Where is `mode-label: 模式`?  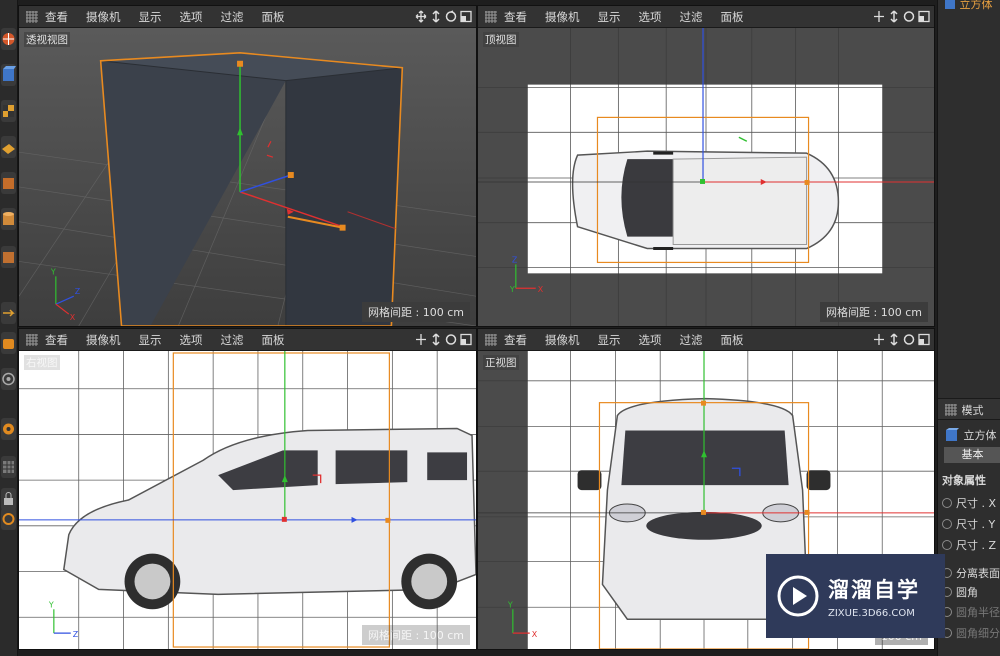
mode-label: 模式 is located at coordinates (972, 410).